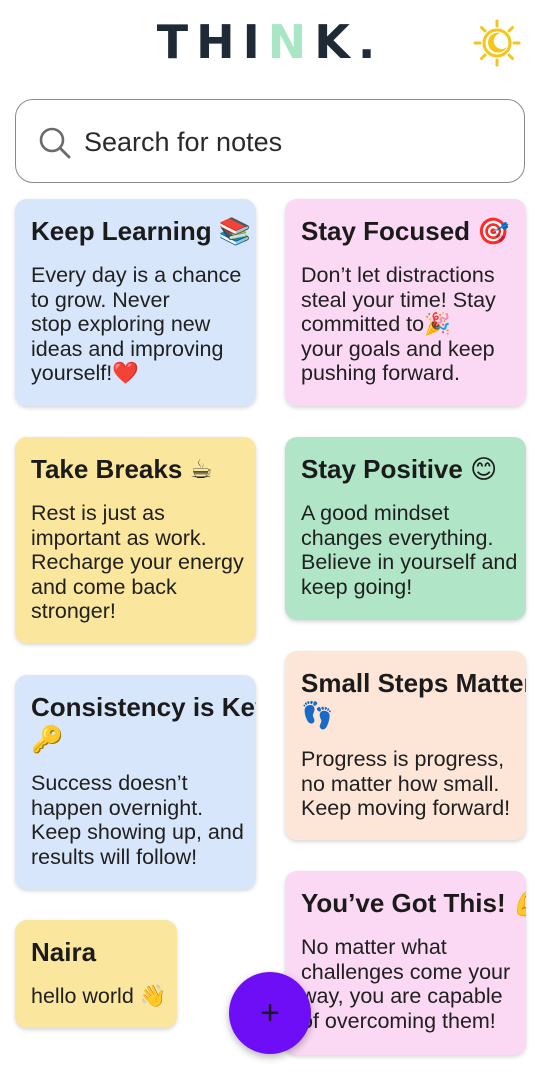  I want to click on note-card: Naira hello world 👋, so click(96, 974).